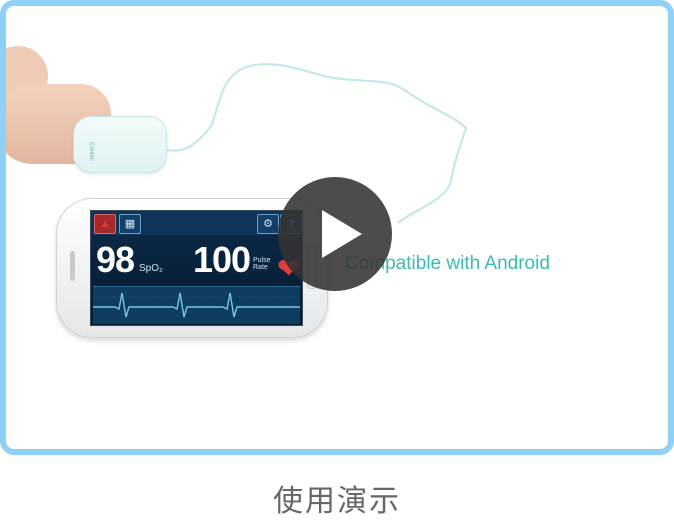 The image size is (674, 525). Describe the element at coordinates (337, 501) in the screenshot. I see `page-title: 使用演示` at that location.